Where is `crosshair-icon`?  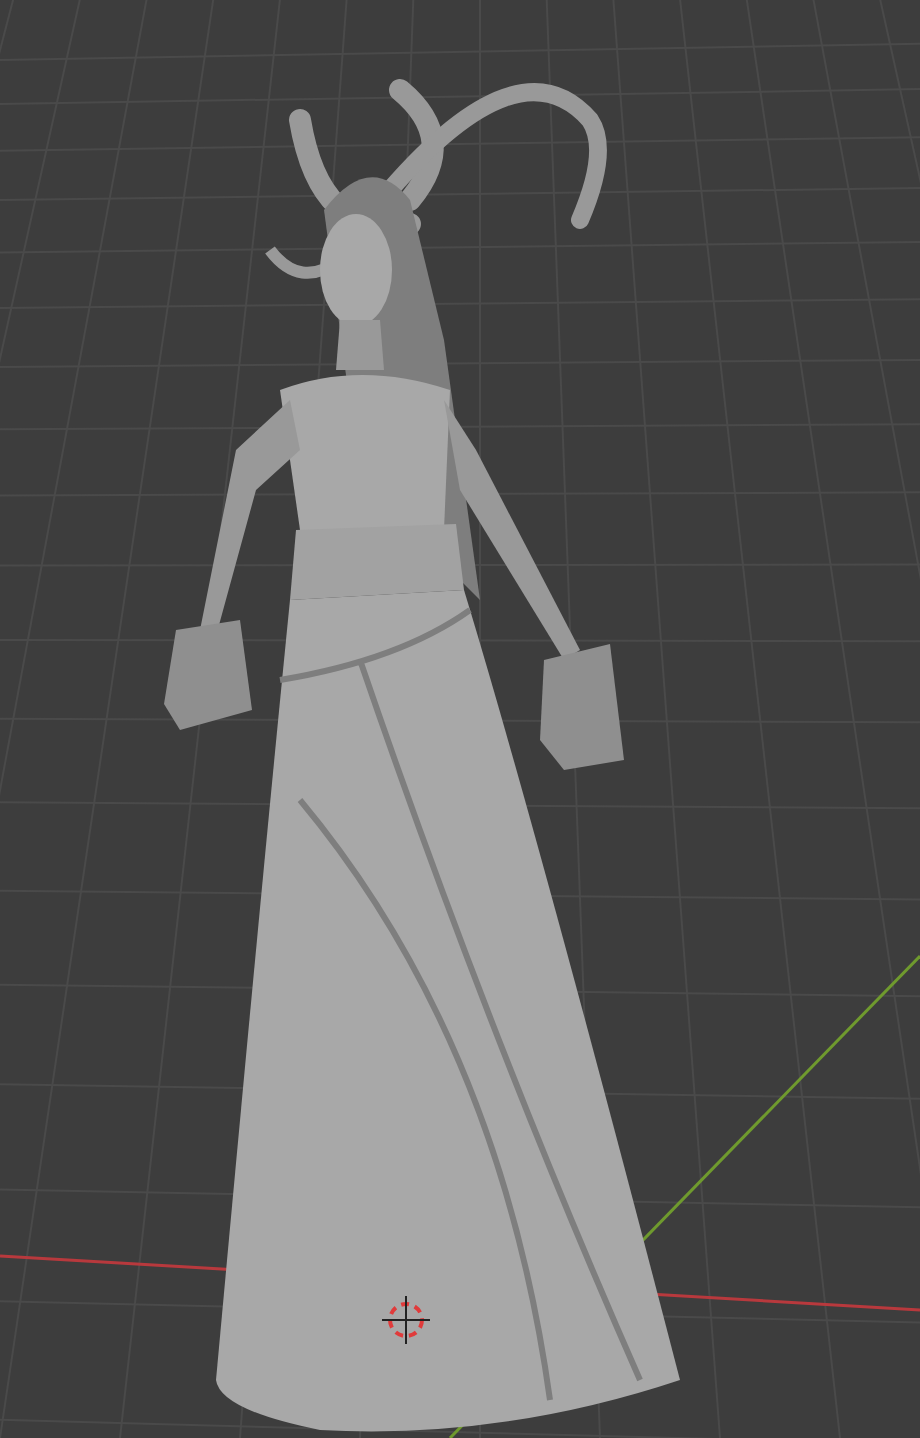
crosshair-icon is located at coordinates (406, 1320).